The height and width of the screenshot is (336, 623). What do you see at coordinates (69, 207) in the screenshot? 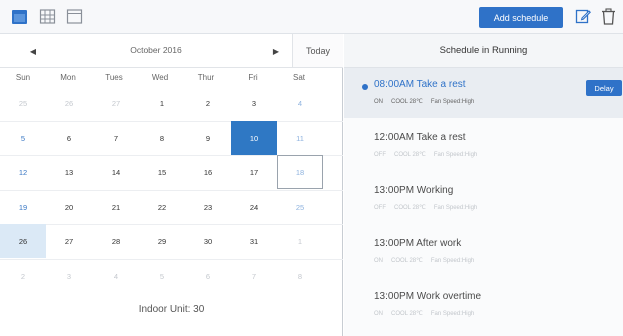
I see `calendar-day: 20` at bounding box center [69, 207].